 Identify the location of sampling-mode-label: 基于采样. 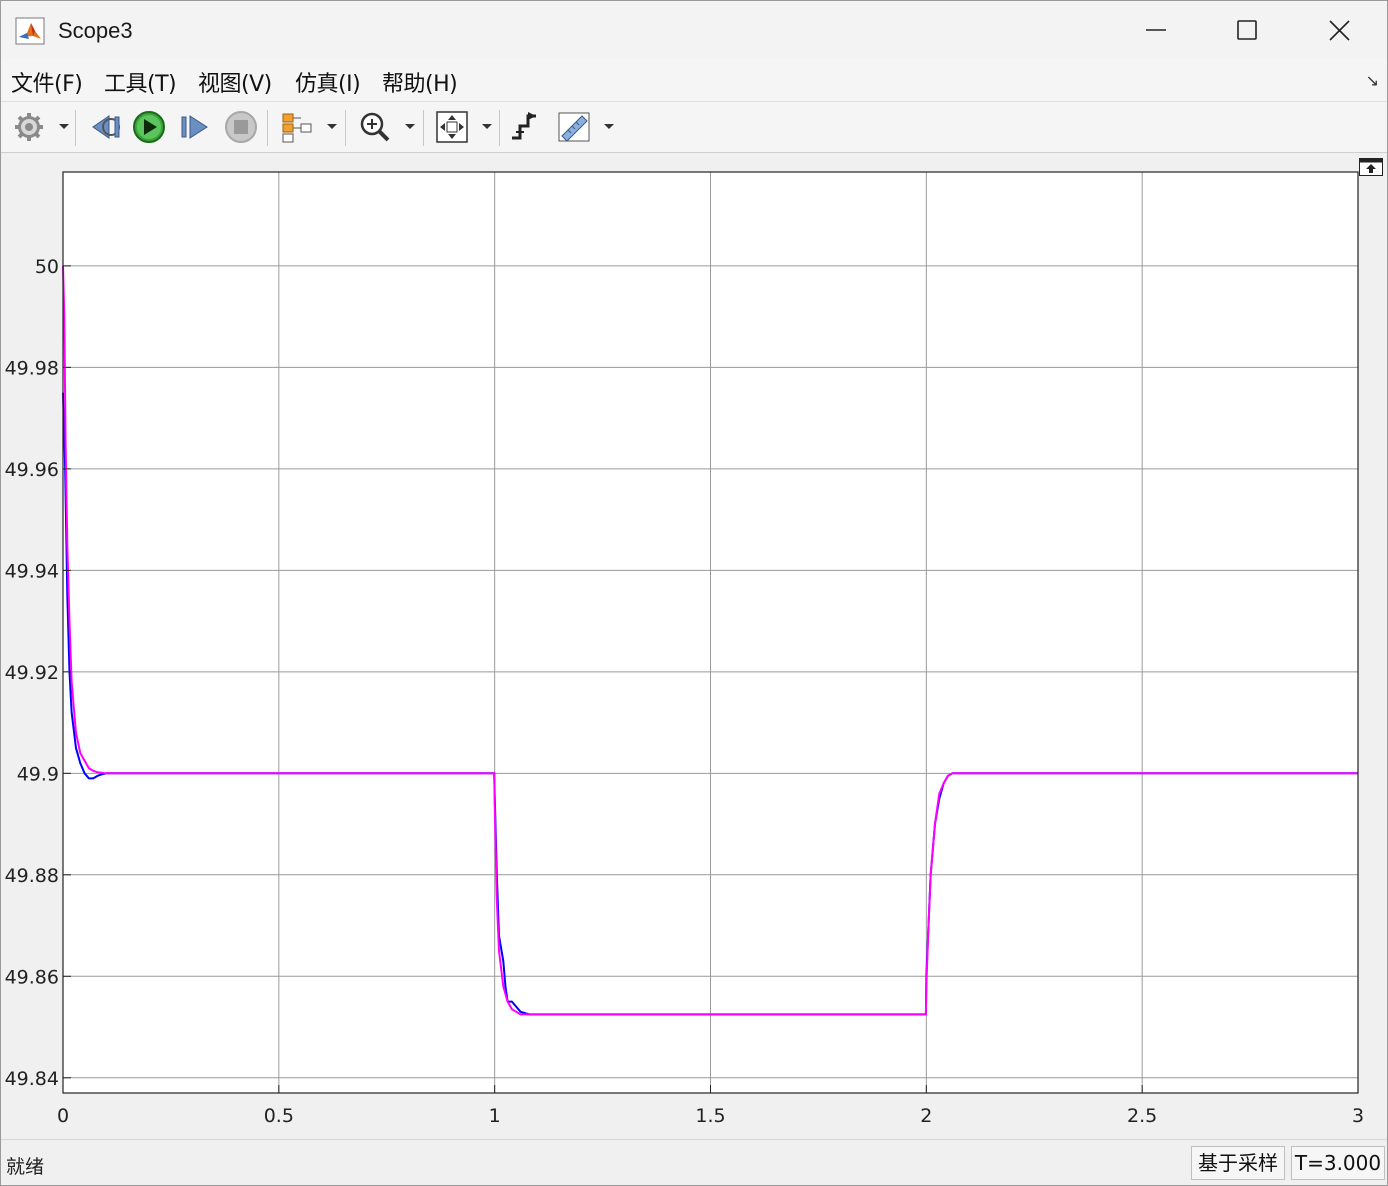
(1238, 1163).